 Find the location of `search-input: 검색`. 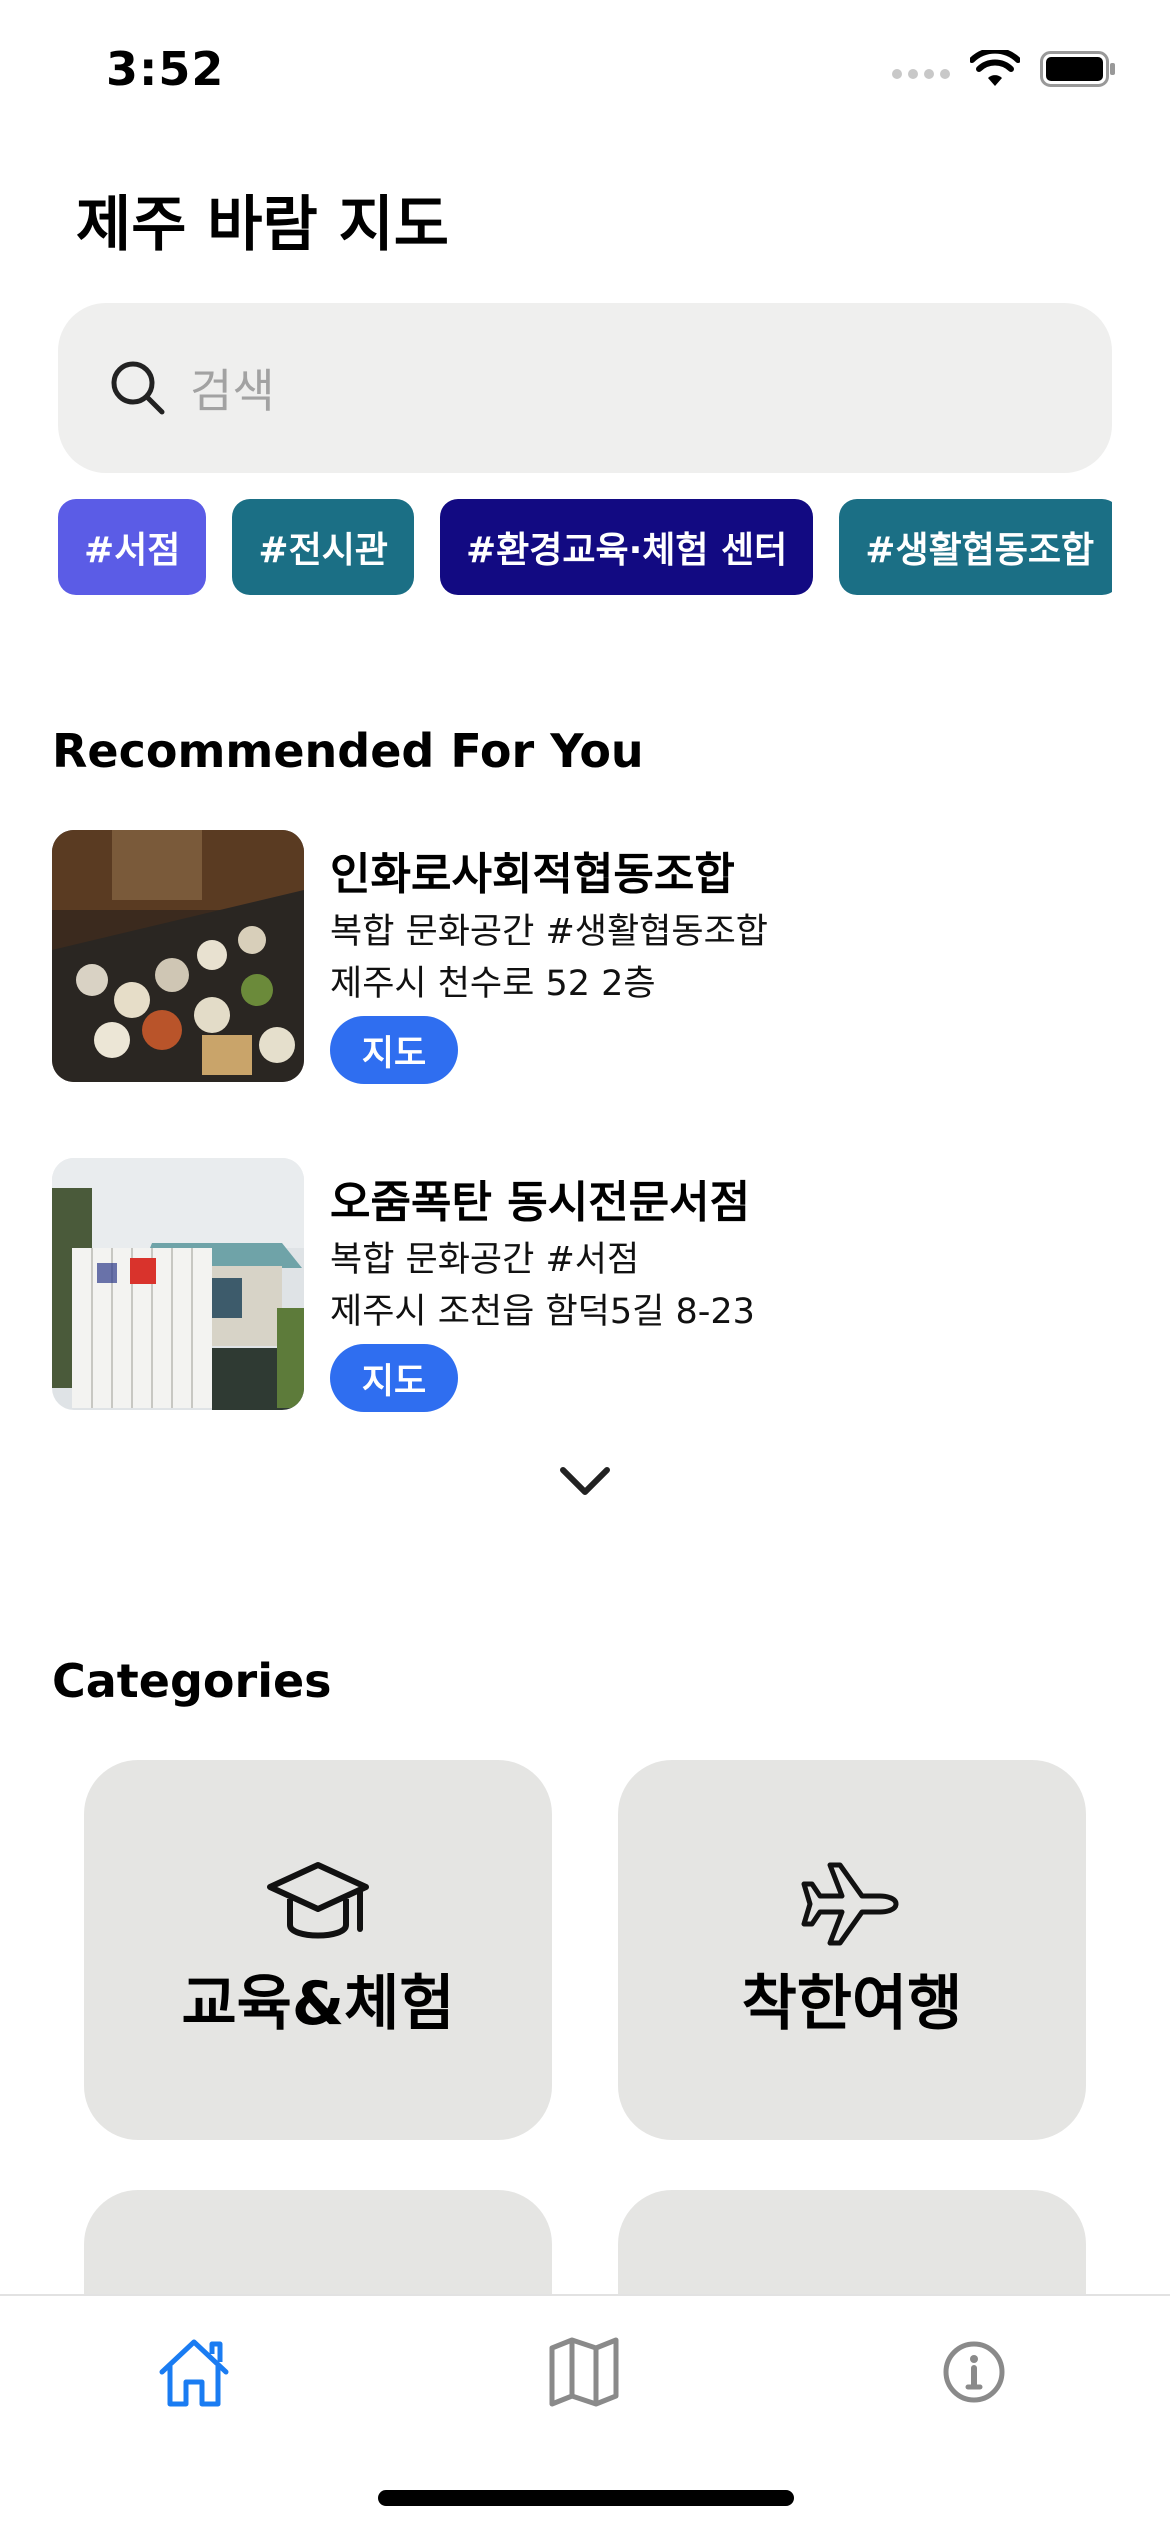

search-input: 검색 is located at coordinates (585, 388).